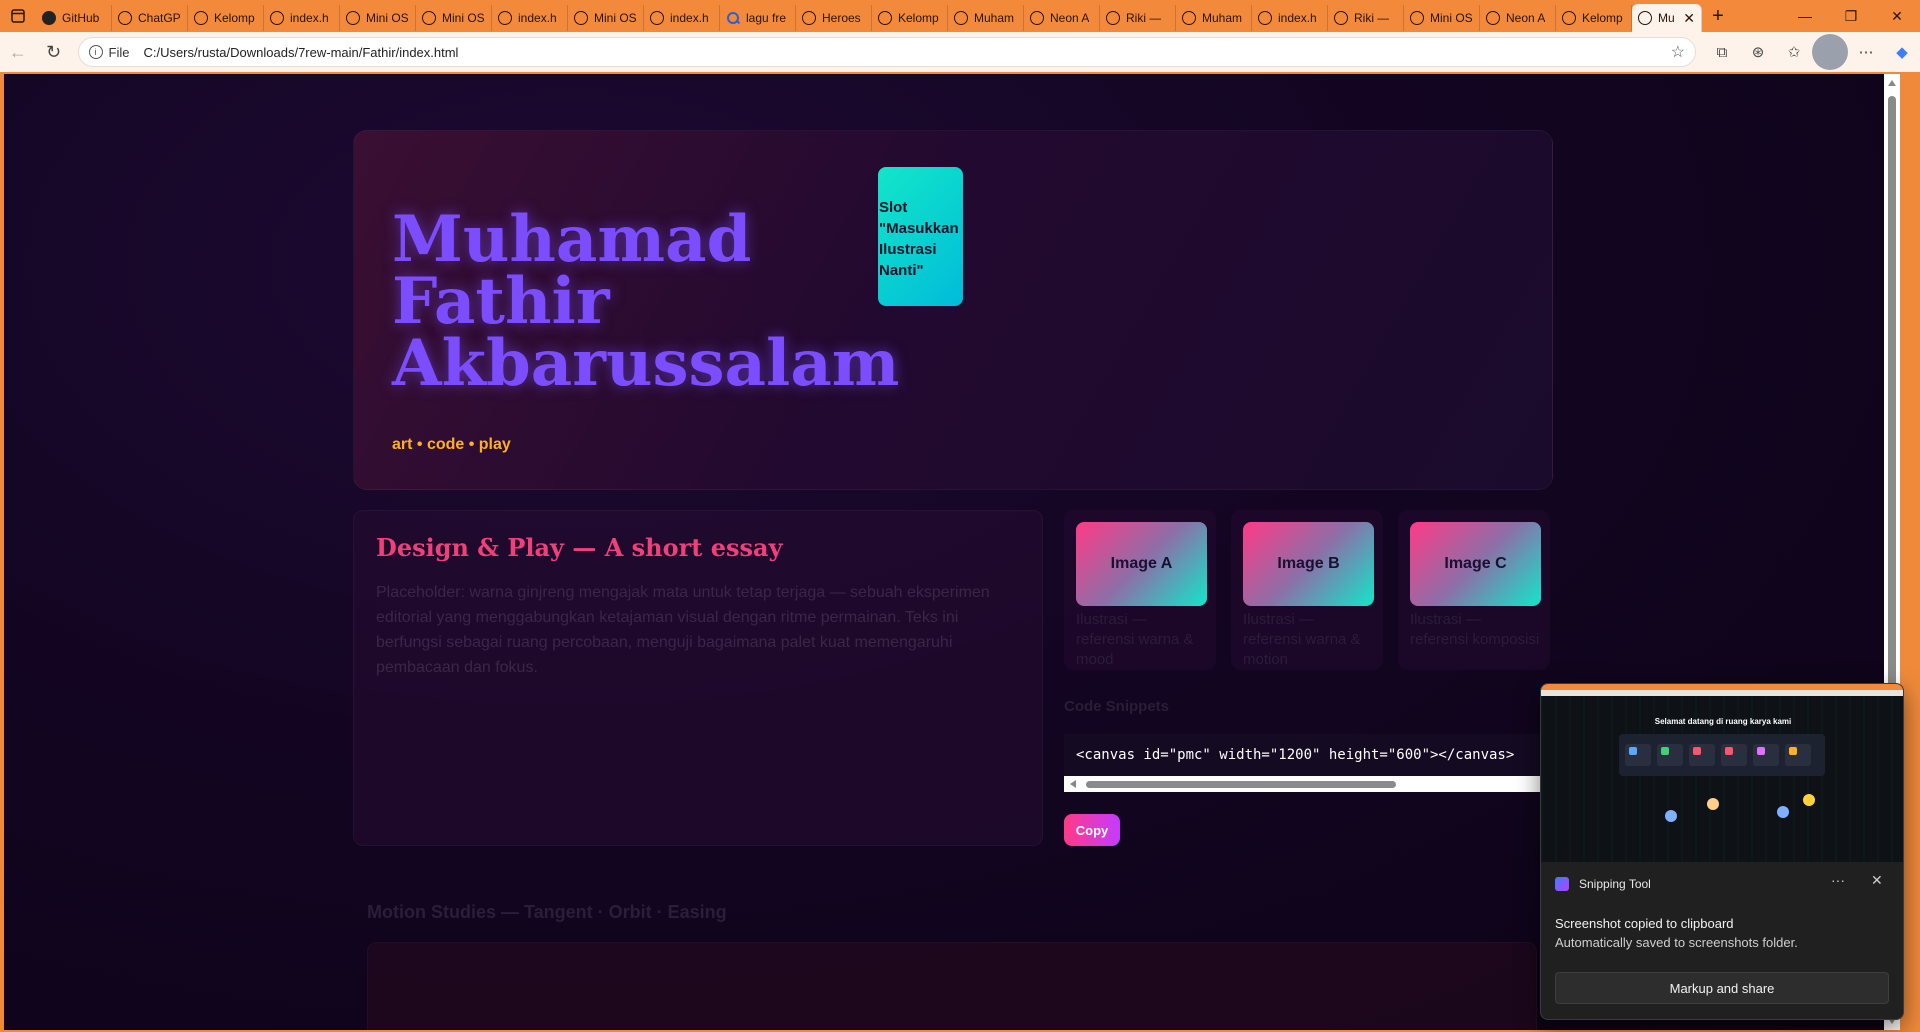 The width and height of the screenshot is (1920, 1032). Describe the element at coordinates (1644, 923) in the screenshot. I see `toast-message: Screenshot copied to clipboard` at that location.